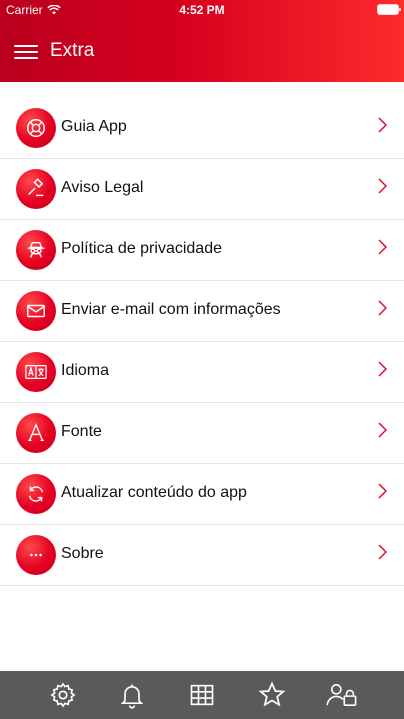  I want to click on status-time: 4:52 PM, so click(202, 10).